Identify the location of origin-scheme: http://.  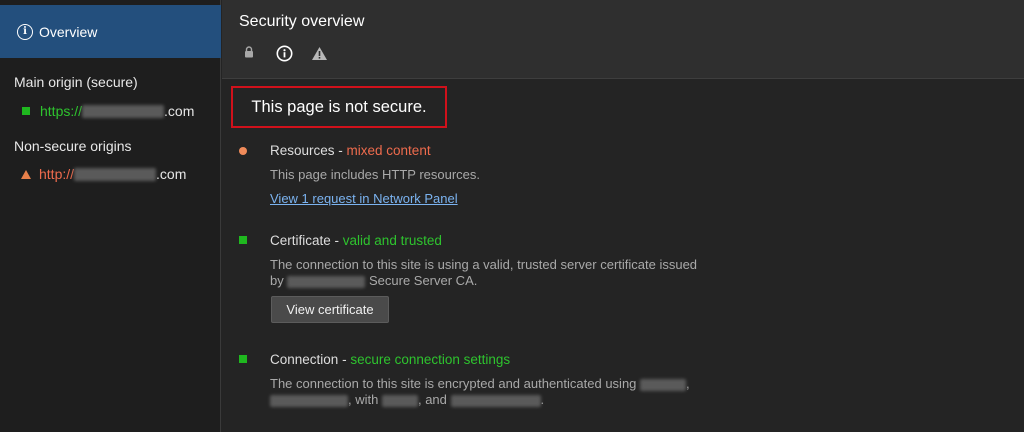
(57, 174).